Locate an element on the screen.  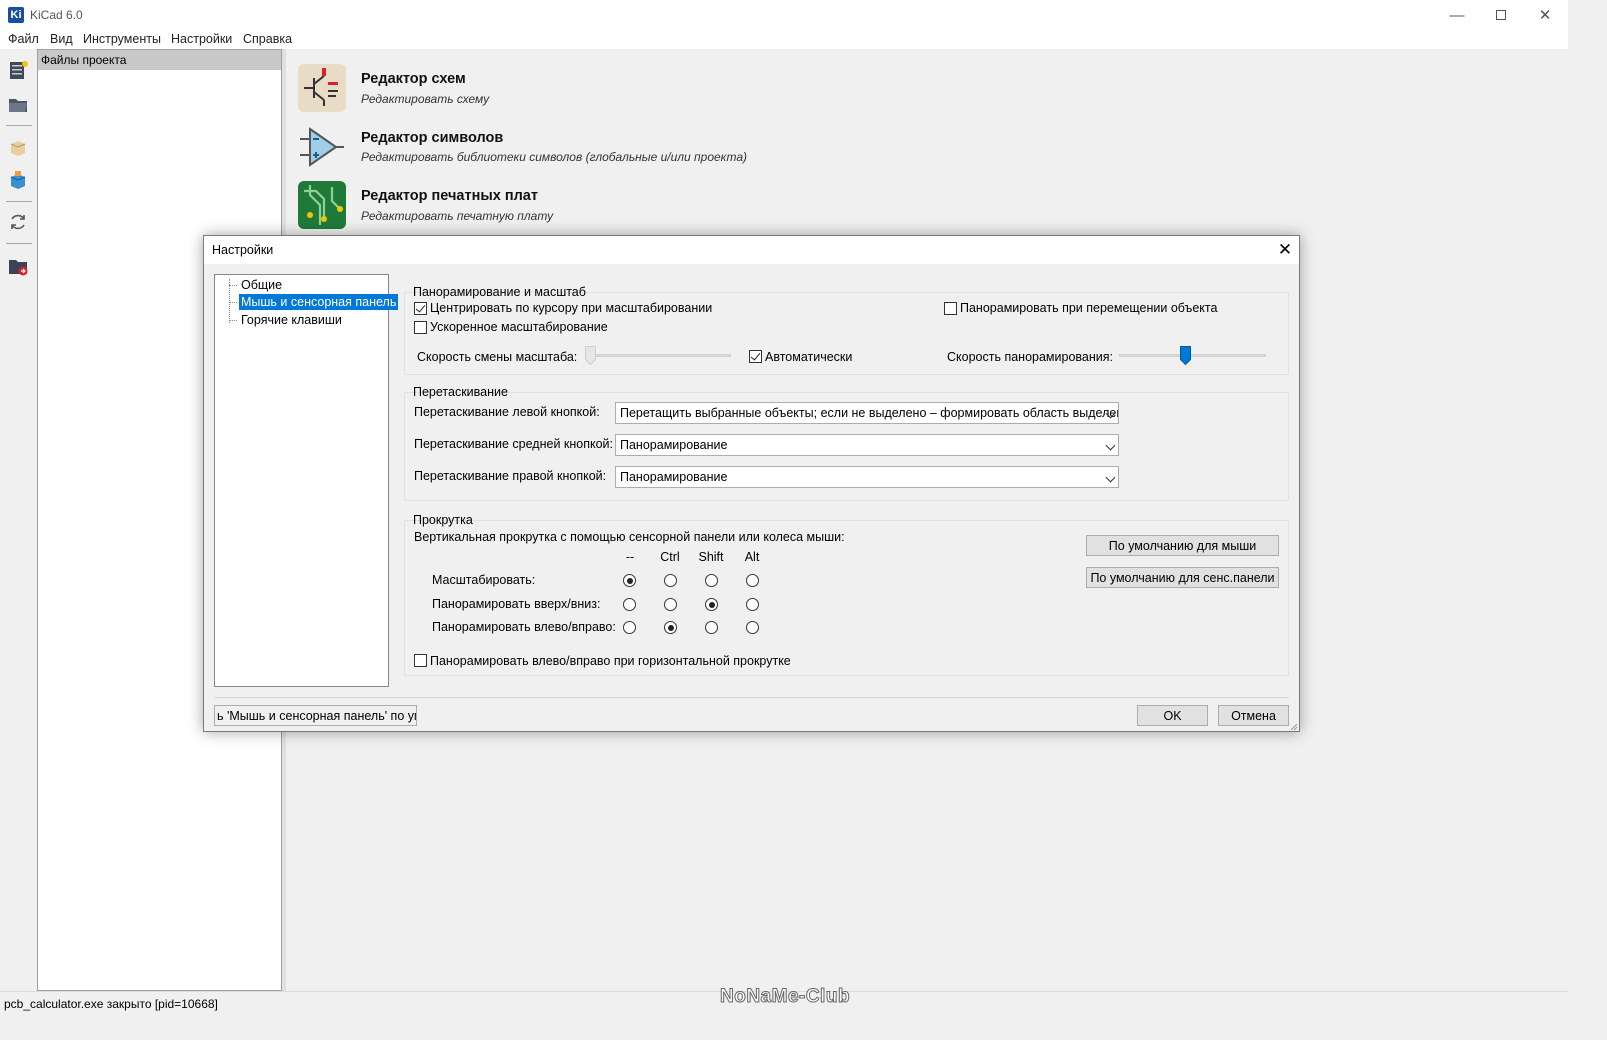
right-drag-select: Панорамирование is located at coordinates (867, 477).